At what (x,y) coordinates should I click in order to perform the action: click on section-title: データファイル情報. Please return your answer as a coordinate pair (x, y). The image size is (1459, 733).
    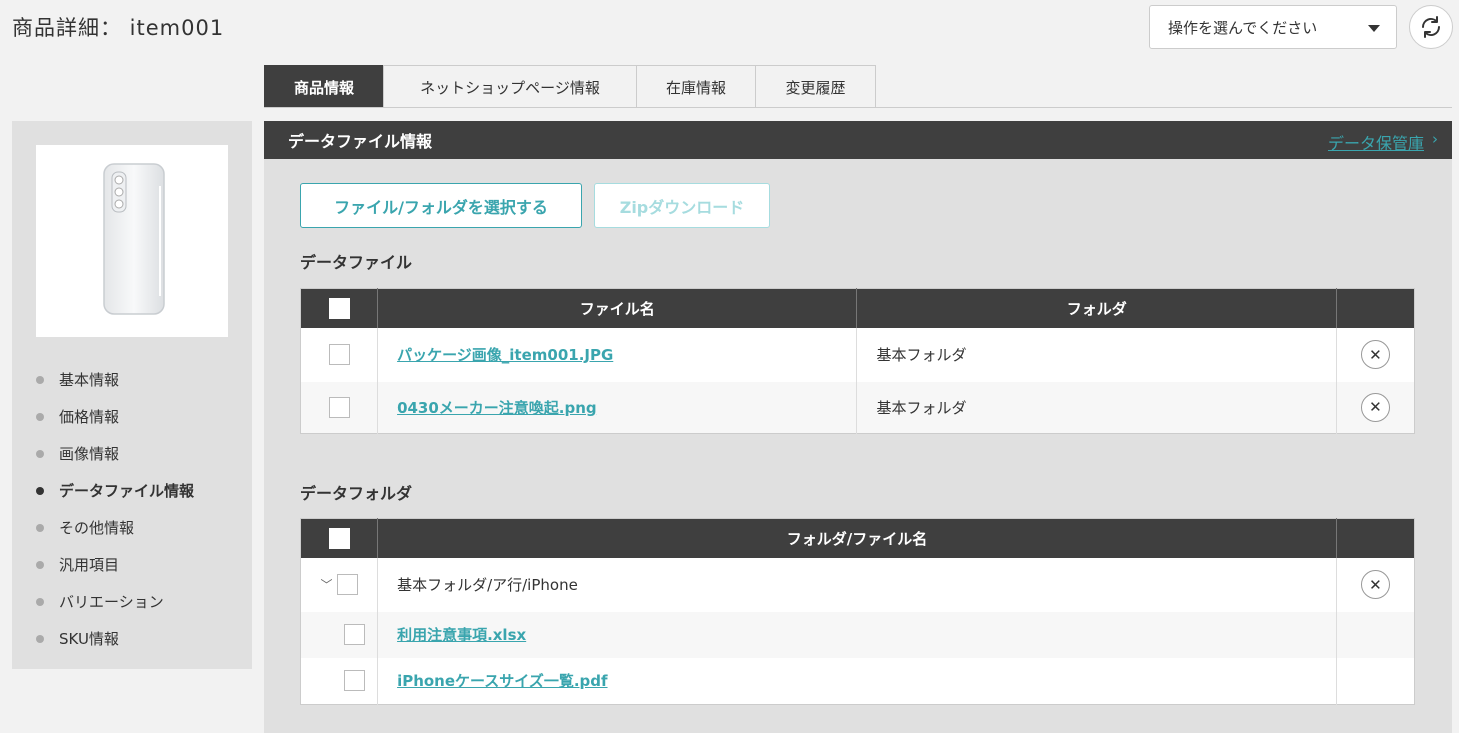
    Looking at the image, I should click on (360, 141).